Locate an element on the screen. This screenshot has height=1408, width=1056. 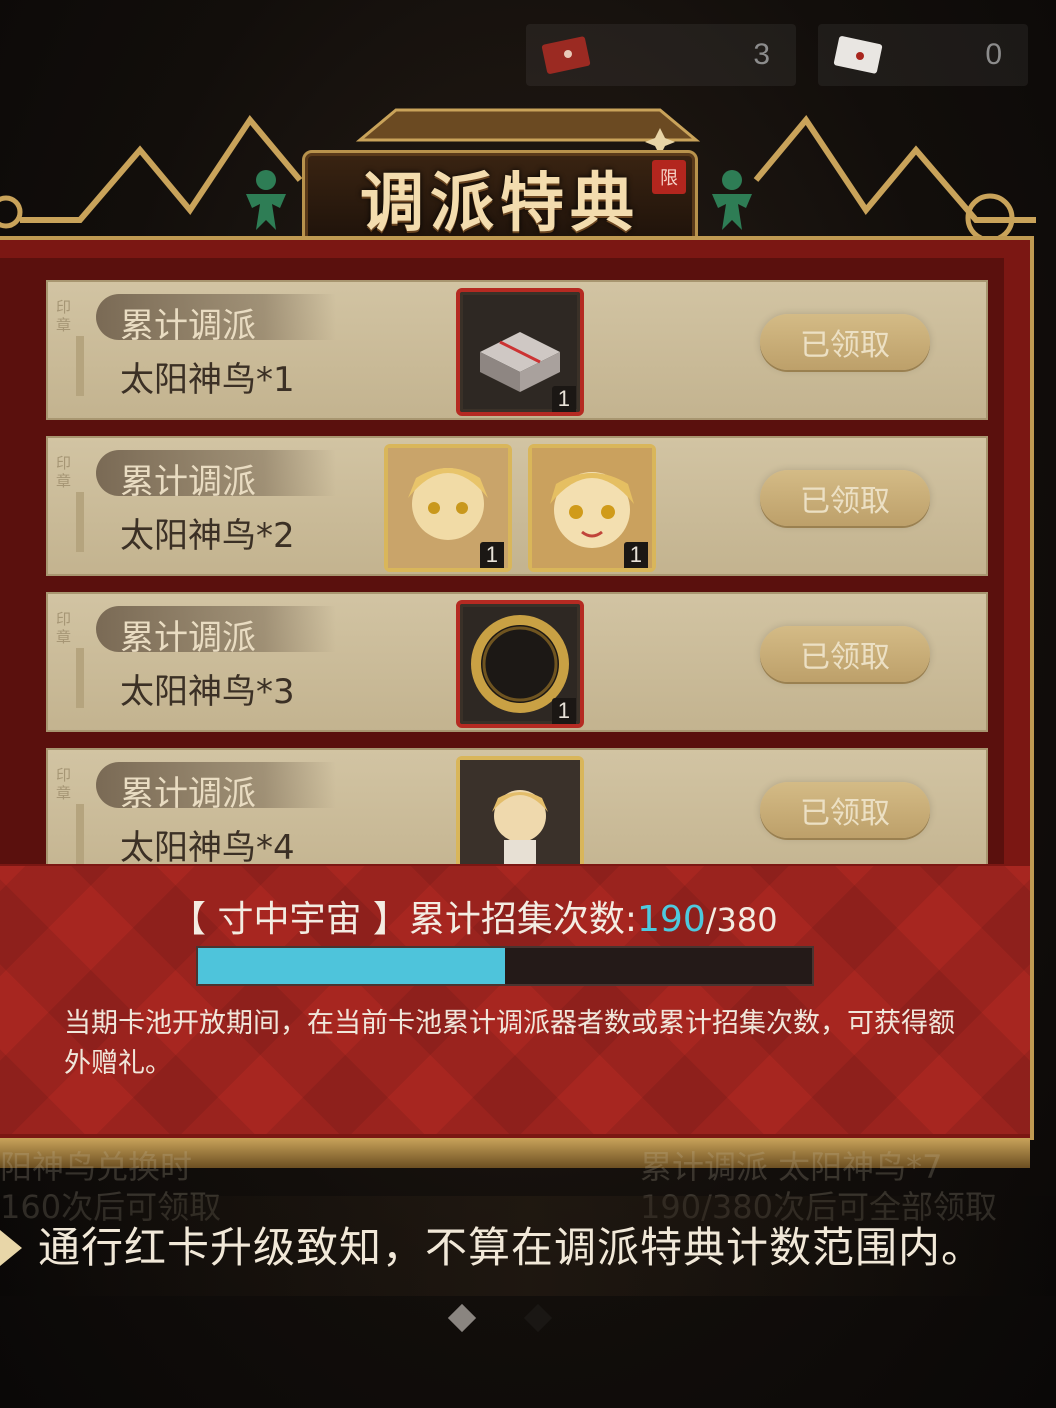
currency-count: 0 is located at coordinates (993, 54).